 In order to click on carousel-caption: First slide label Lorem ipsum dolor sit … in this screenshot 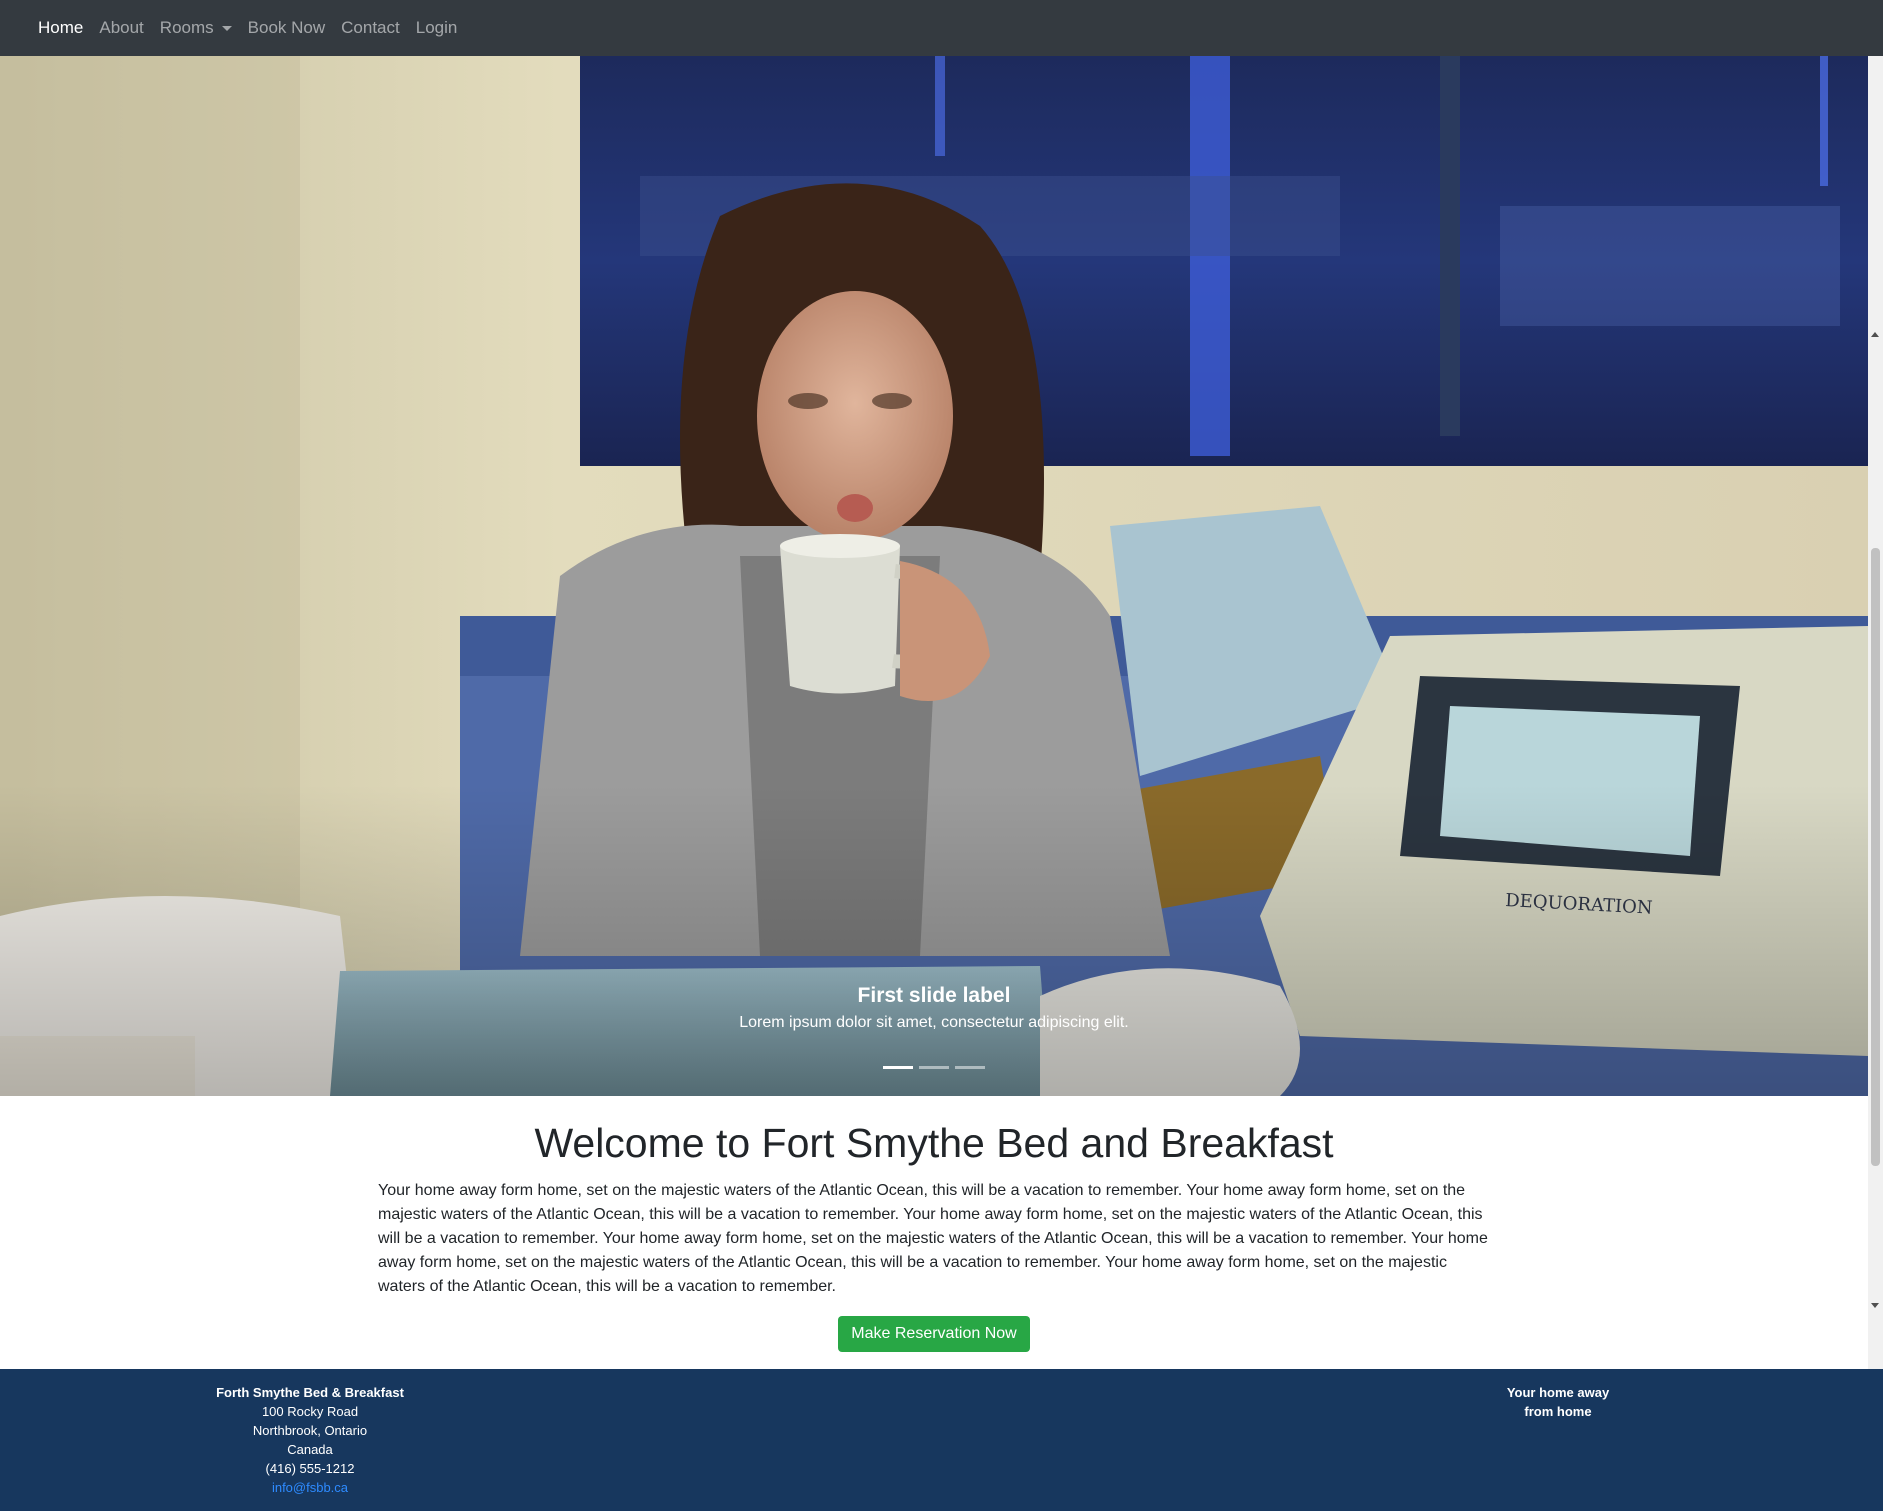, I will do `click(934, 1008)`.